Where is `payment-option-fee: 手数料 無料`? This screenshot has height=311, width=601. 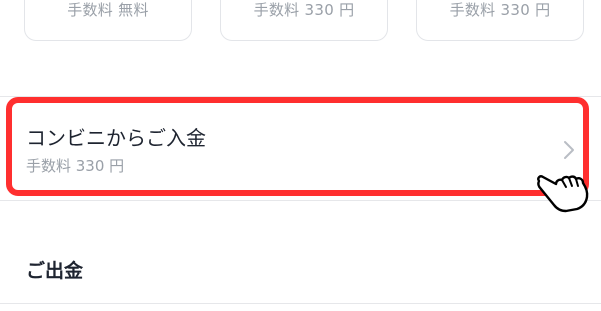
payment-option-fee: 手数料 無料 is located at coordinates (108, 10).